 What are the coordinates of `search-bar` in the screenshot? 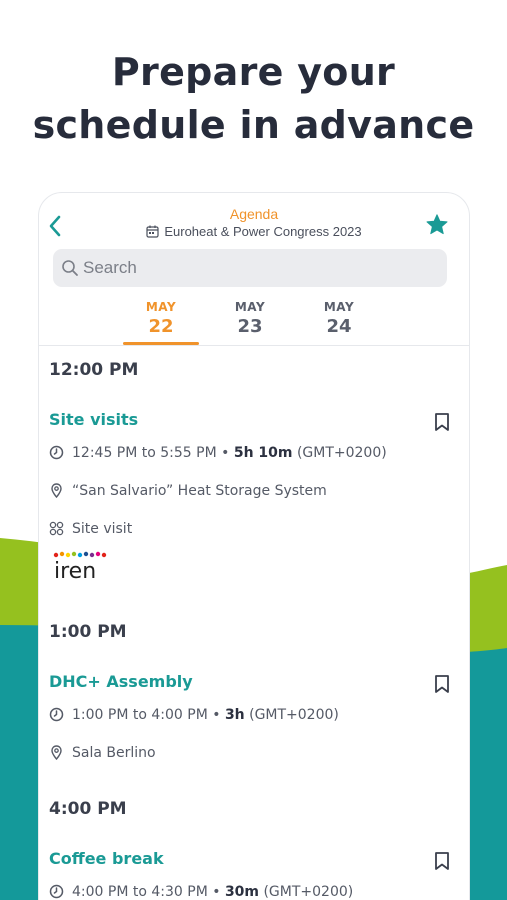 It's located at (250, 268).